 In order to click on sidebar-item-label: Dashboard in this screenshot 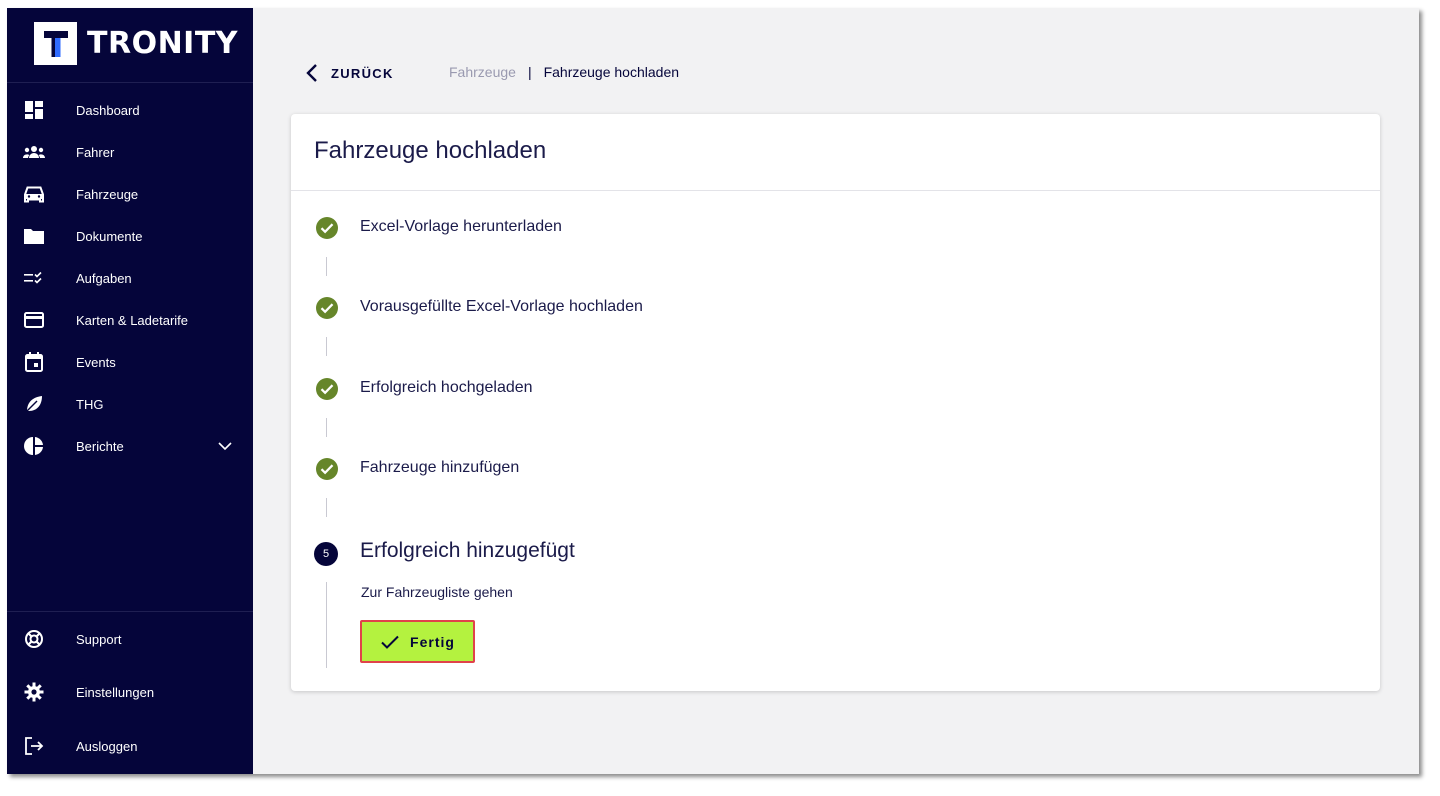, I will do `click(108, 110)`.